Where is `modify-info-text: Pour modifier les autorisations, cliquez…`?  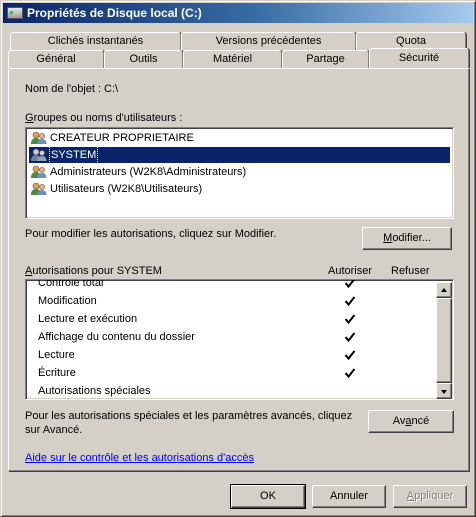
modify-info-text: Pour modifier les autorisations, cliquez… is located at coordinates (151, 234).